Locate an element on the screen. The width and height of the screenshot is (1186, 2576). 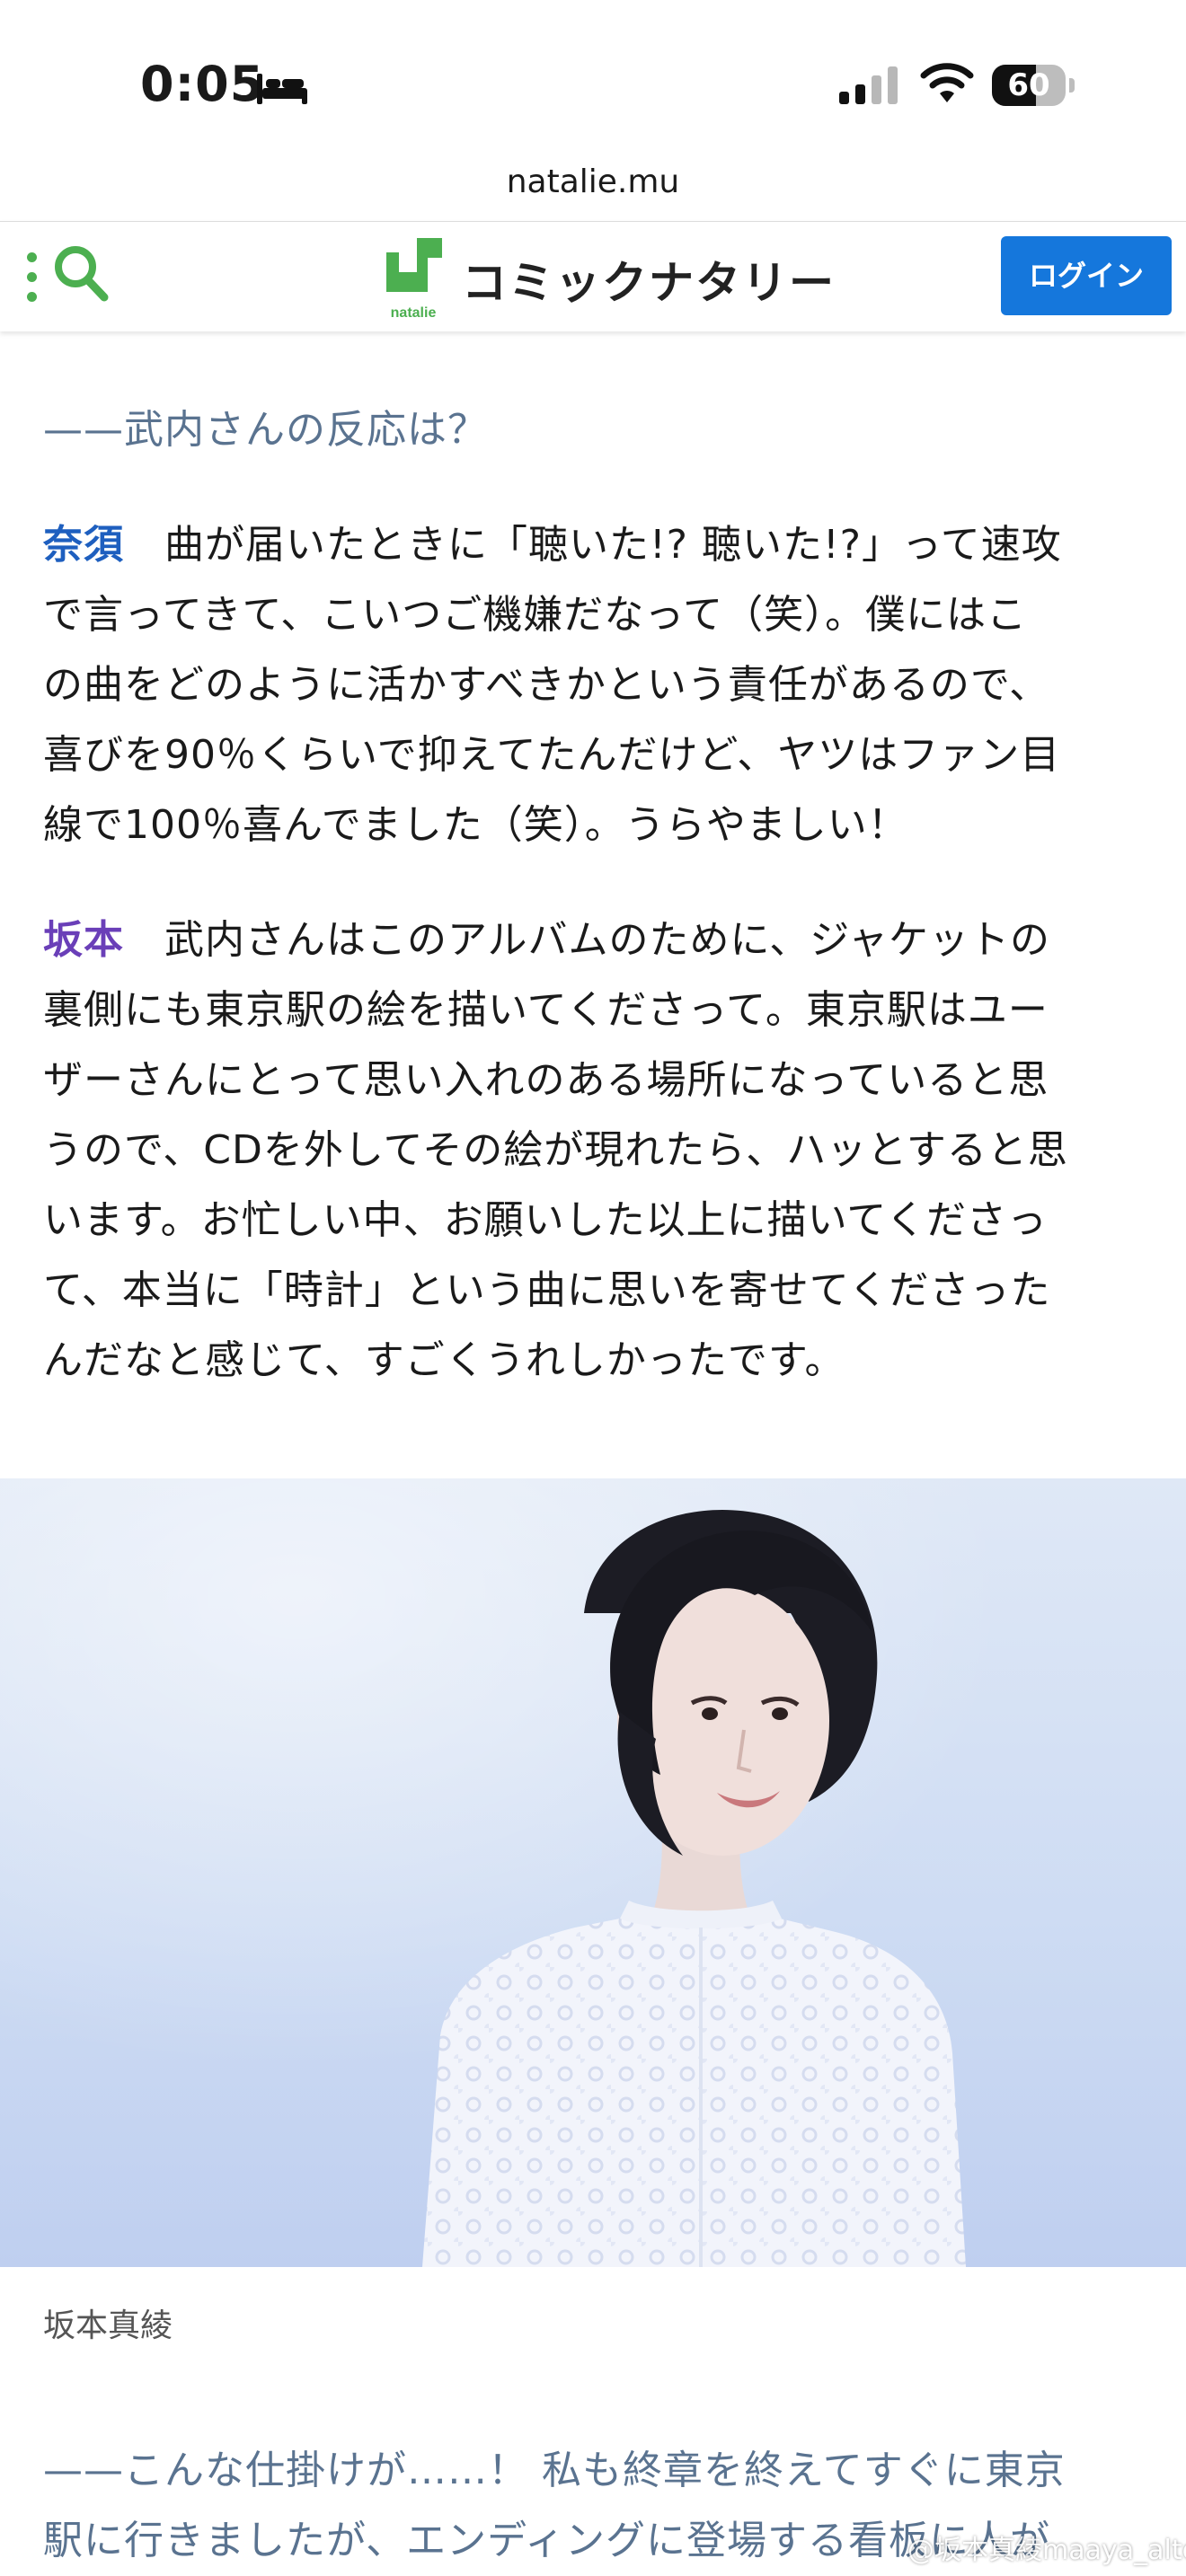
battery-icon: 60 is located at coordinates (1033, 86).